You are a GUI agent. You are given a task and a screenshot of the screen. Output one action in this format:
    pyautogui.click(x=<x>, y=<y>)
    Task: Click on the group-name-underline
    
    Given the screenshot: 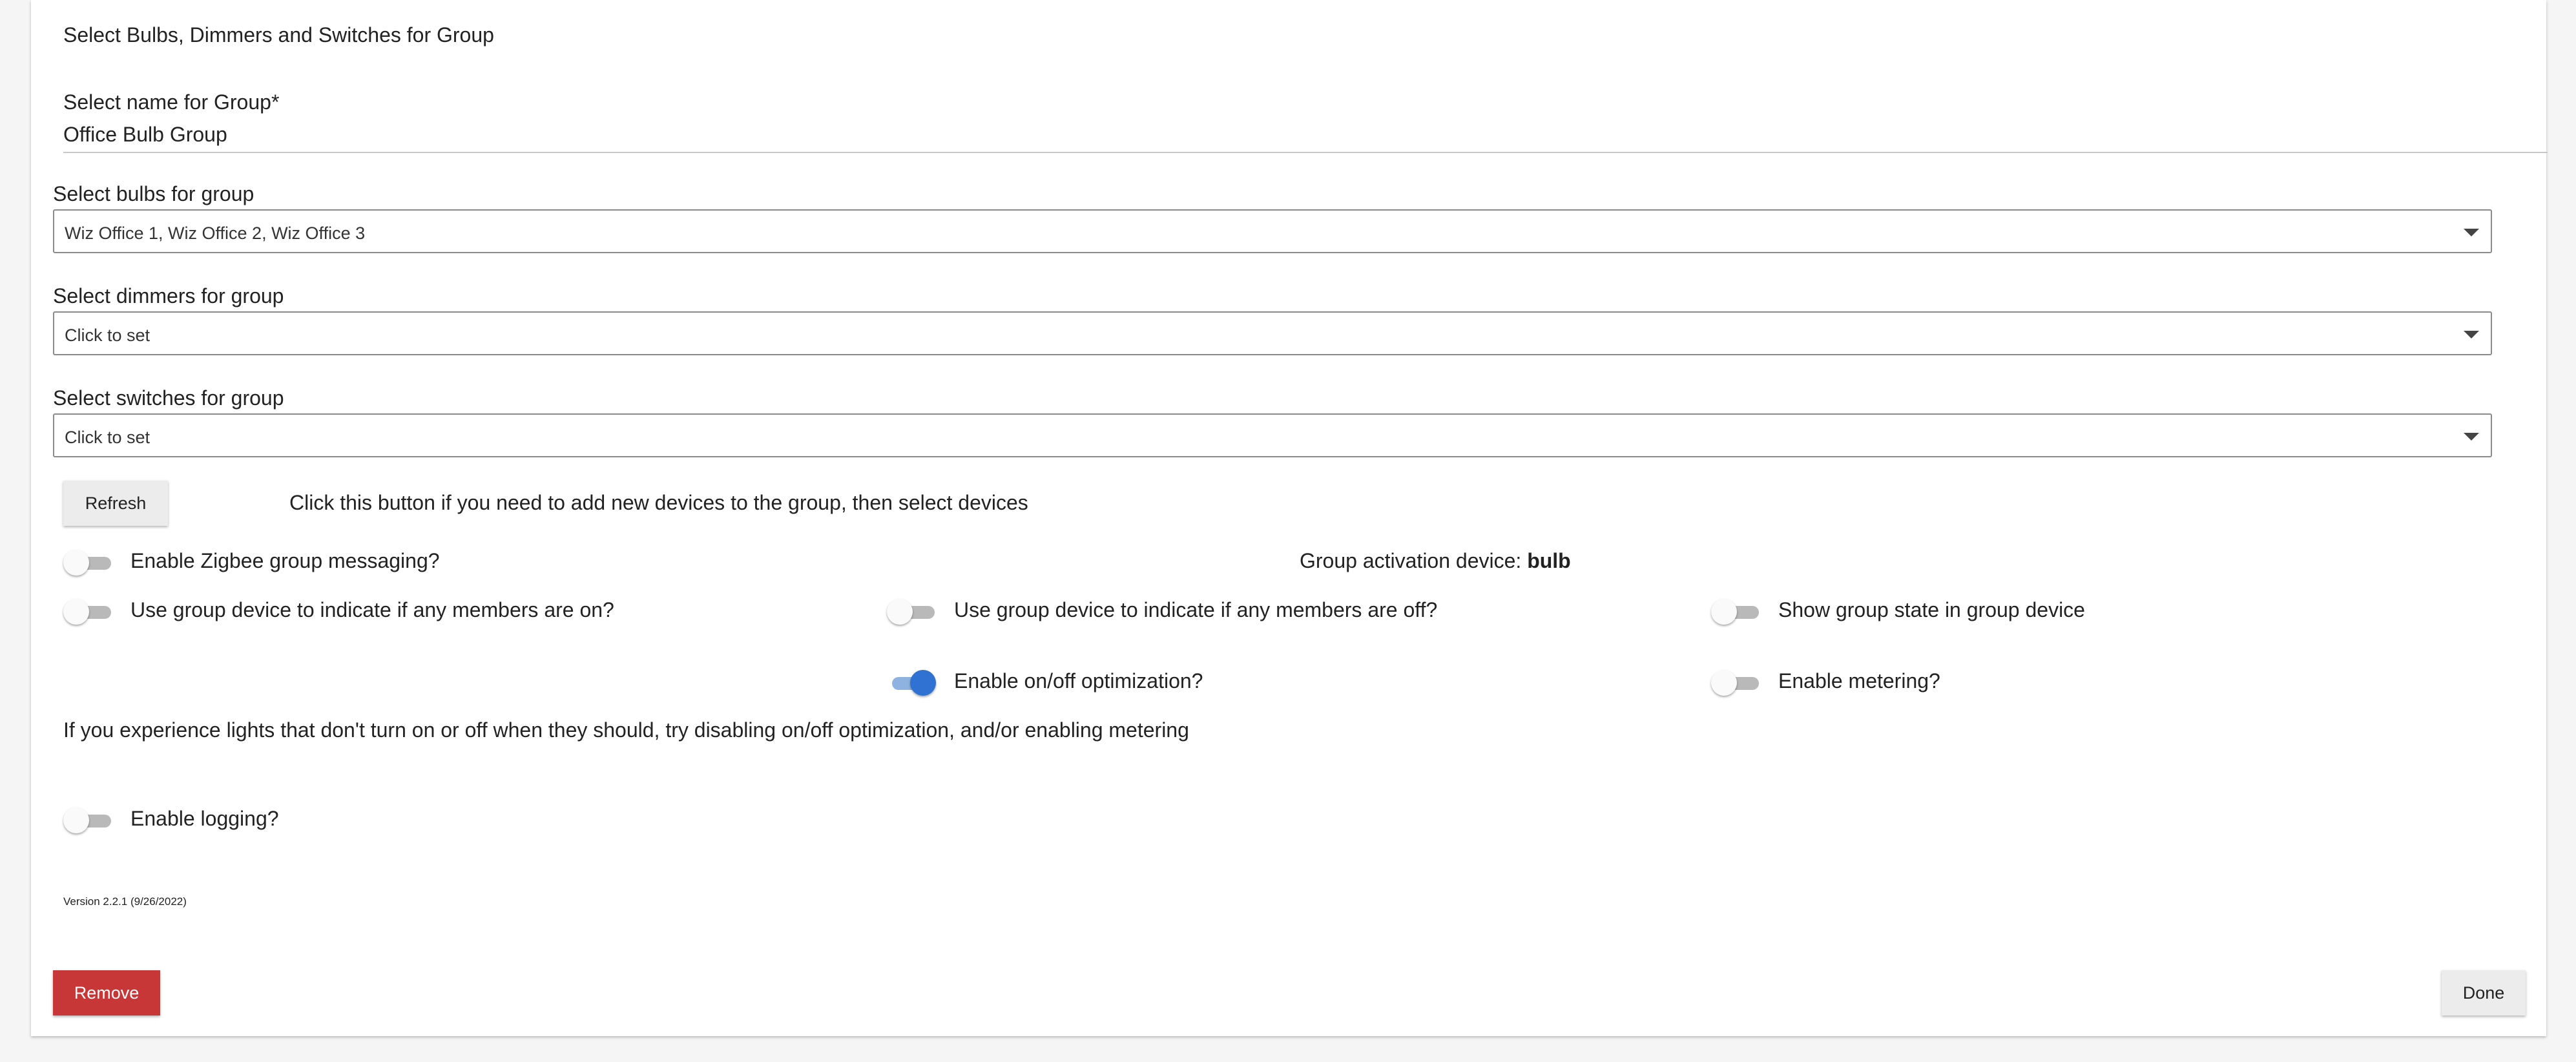 What is the action you would take?
    pyautogui.click(x=1305, y=152)
    